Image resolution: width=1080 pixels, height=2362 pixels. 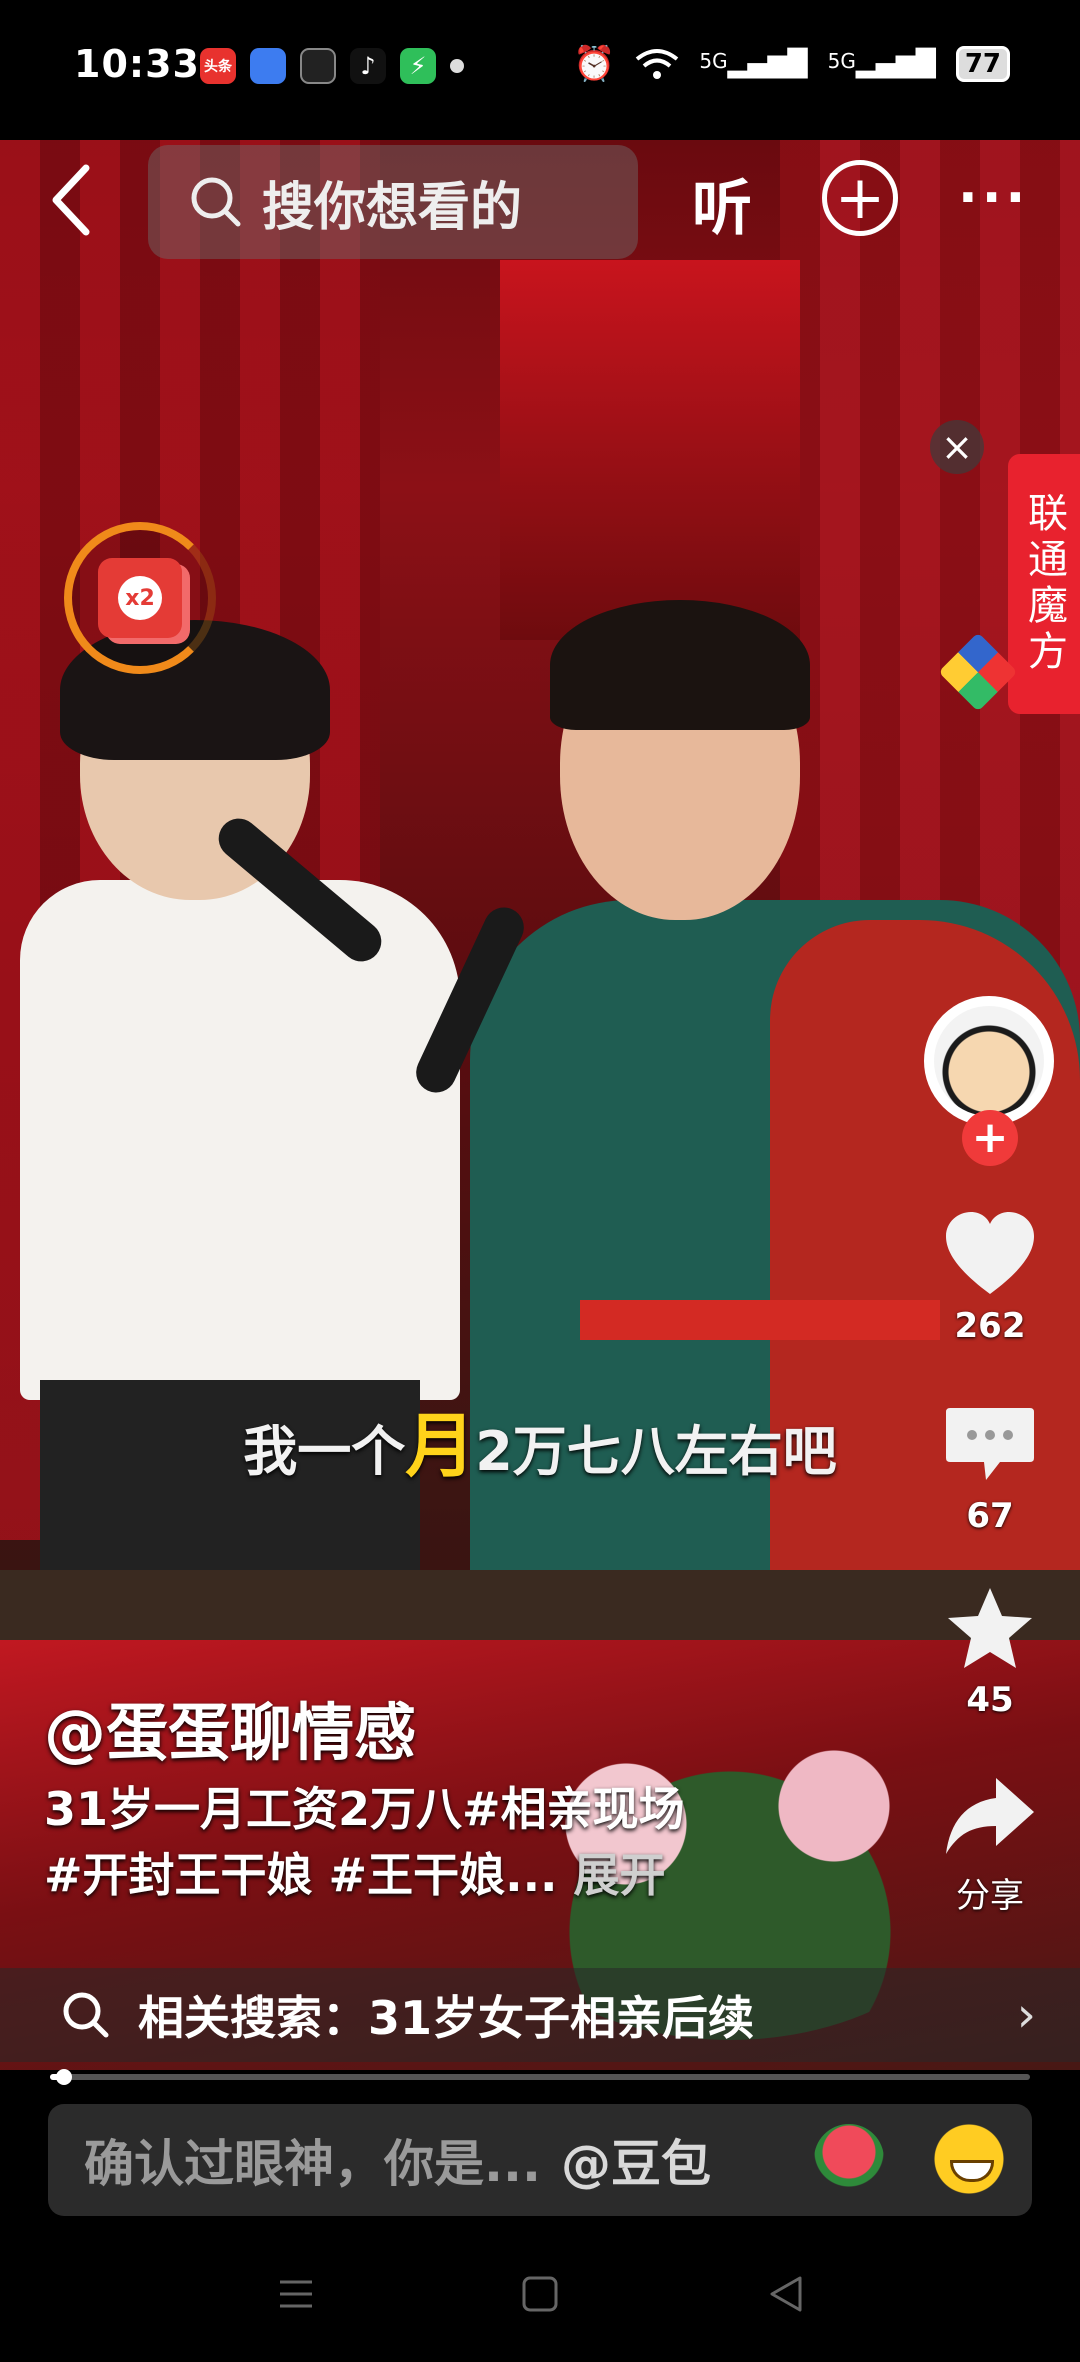 What do you see at coordinates (650, 450) in the screenshot?
I see `stage-backdrop` at bounding box center [650, 450].